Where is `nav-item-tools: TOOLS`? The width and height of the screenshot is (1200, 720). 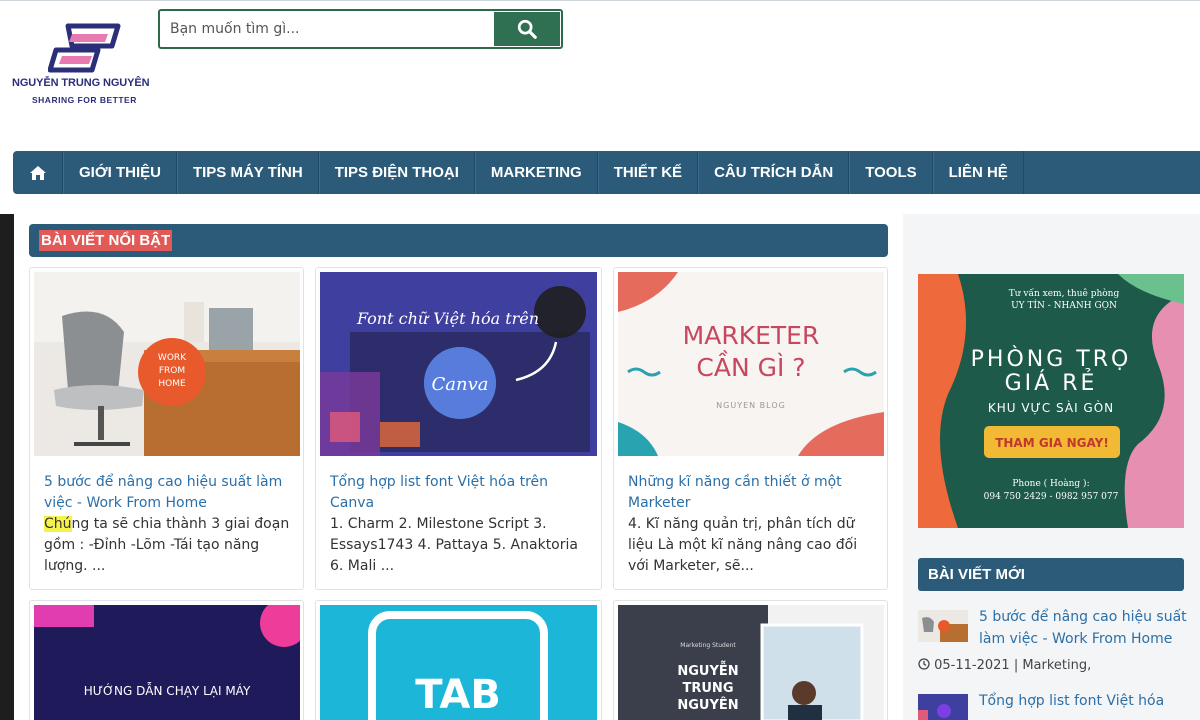
nav-item-tools: TOOLS is located at coordinates (891, 172).